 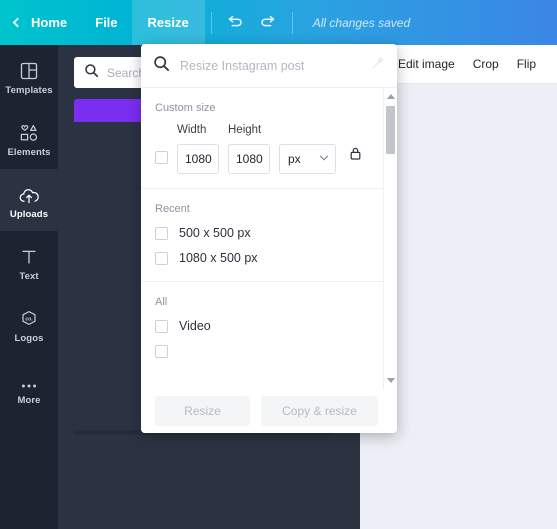 I want to click on magic-wand-icon, so click(x=378, y=65).